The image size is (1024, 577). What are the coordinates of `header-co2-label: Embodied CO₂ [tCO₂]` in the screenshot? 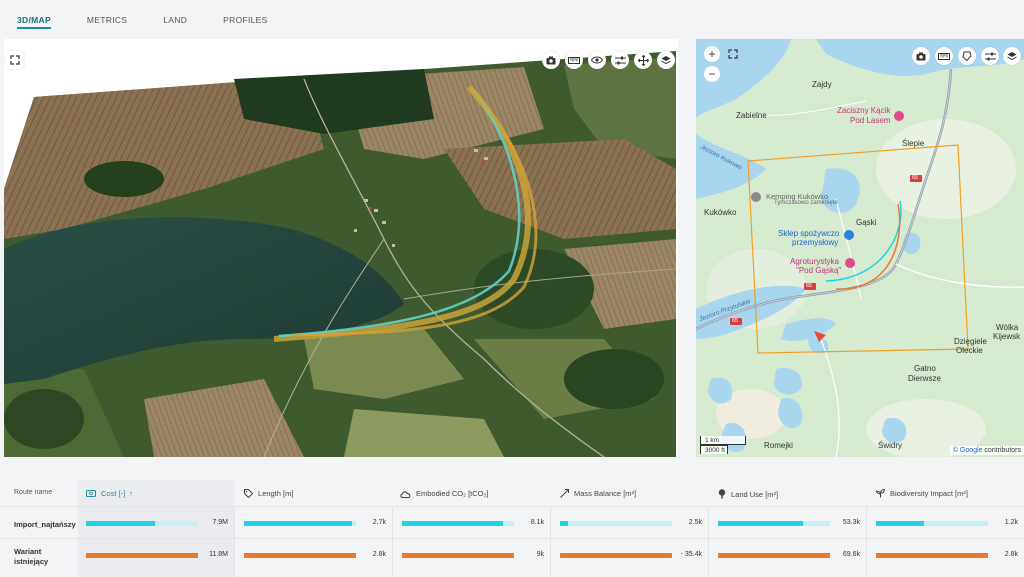 It's located at (452, 493).